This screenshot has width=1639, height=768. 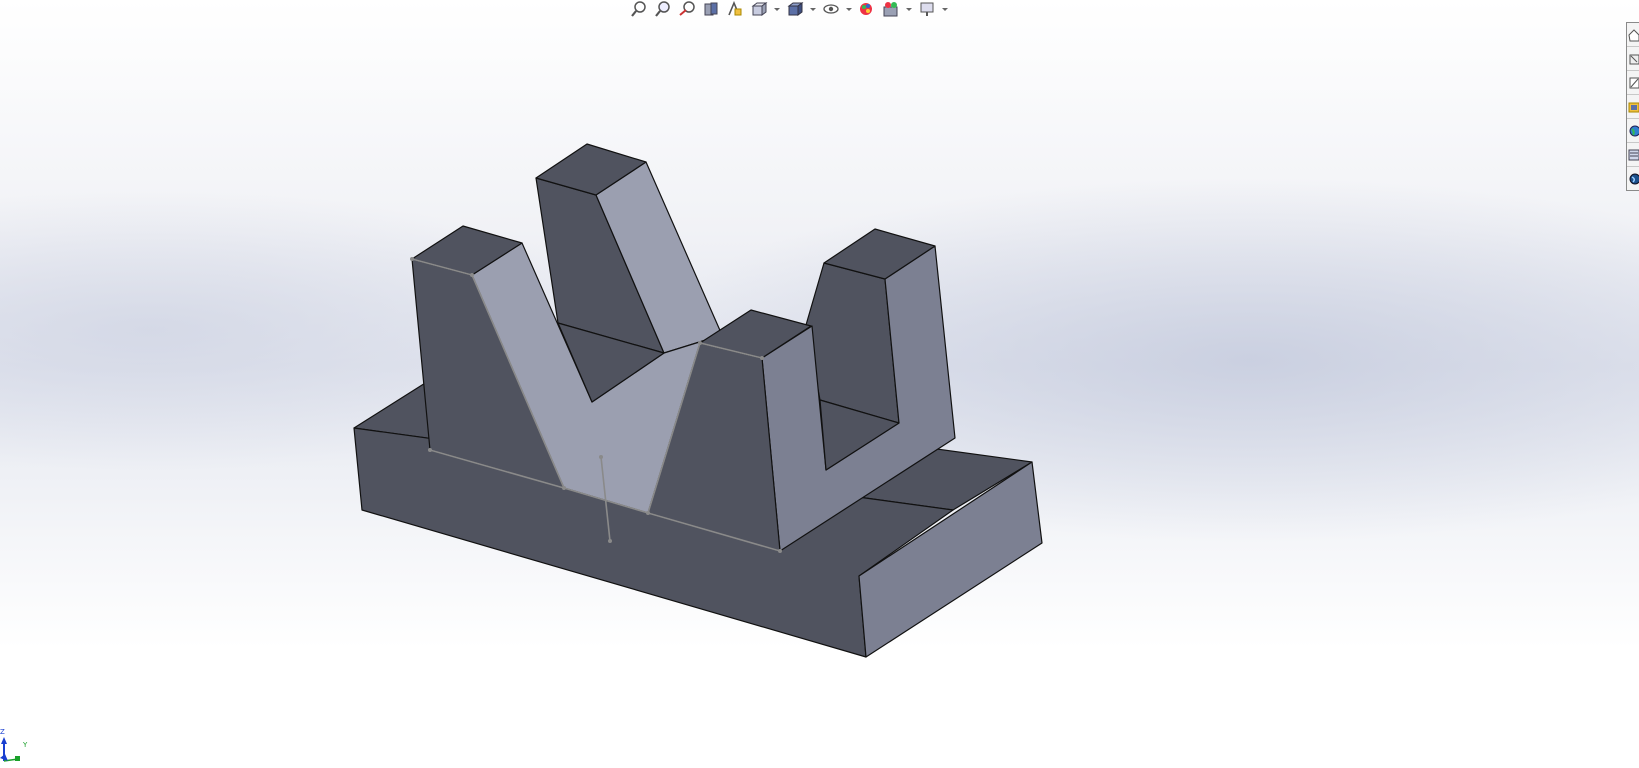 I want to click on heads-up-view-toolbar, so click(x=789, y=9).